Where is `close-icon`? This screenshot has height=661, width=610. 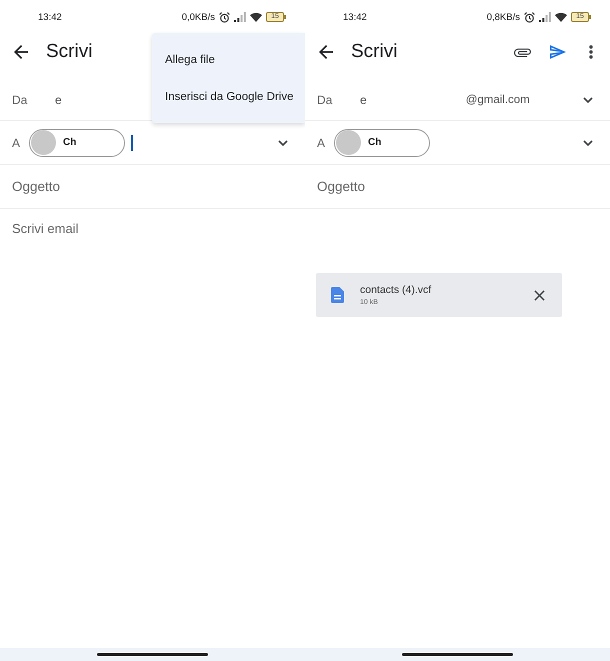 close-icon is located at coordinates (539, 295).